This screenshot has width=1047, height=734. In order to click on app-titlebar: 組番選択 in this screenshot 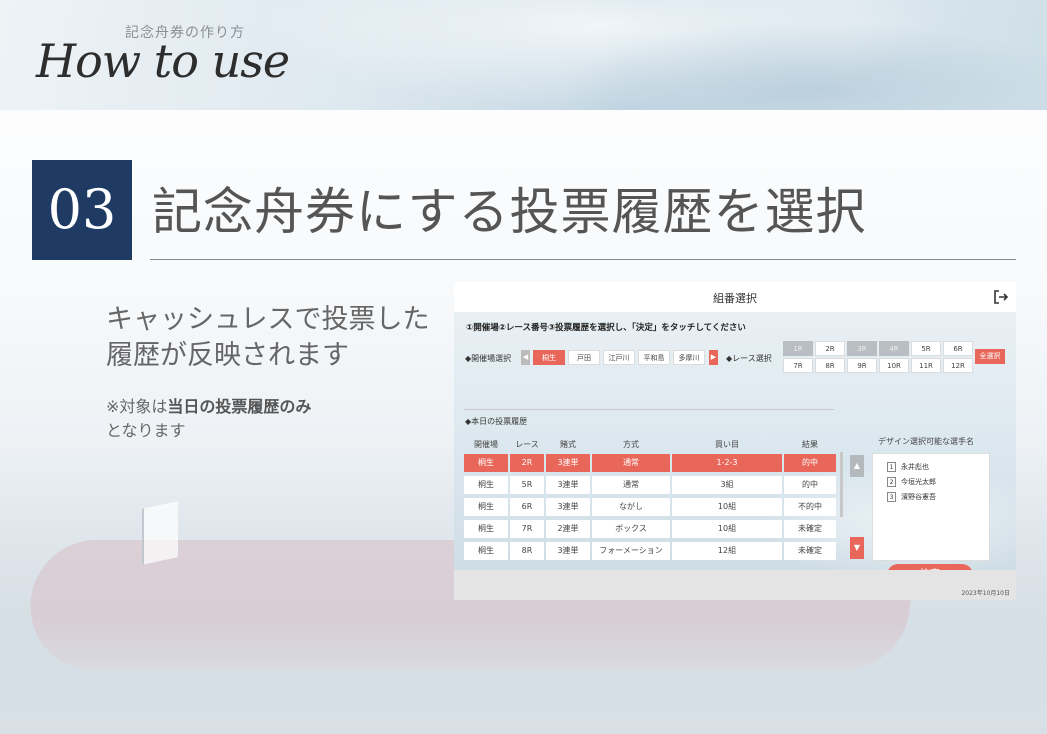, I will do `click(735, 297)`.